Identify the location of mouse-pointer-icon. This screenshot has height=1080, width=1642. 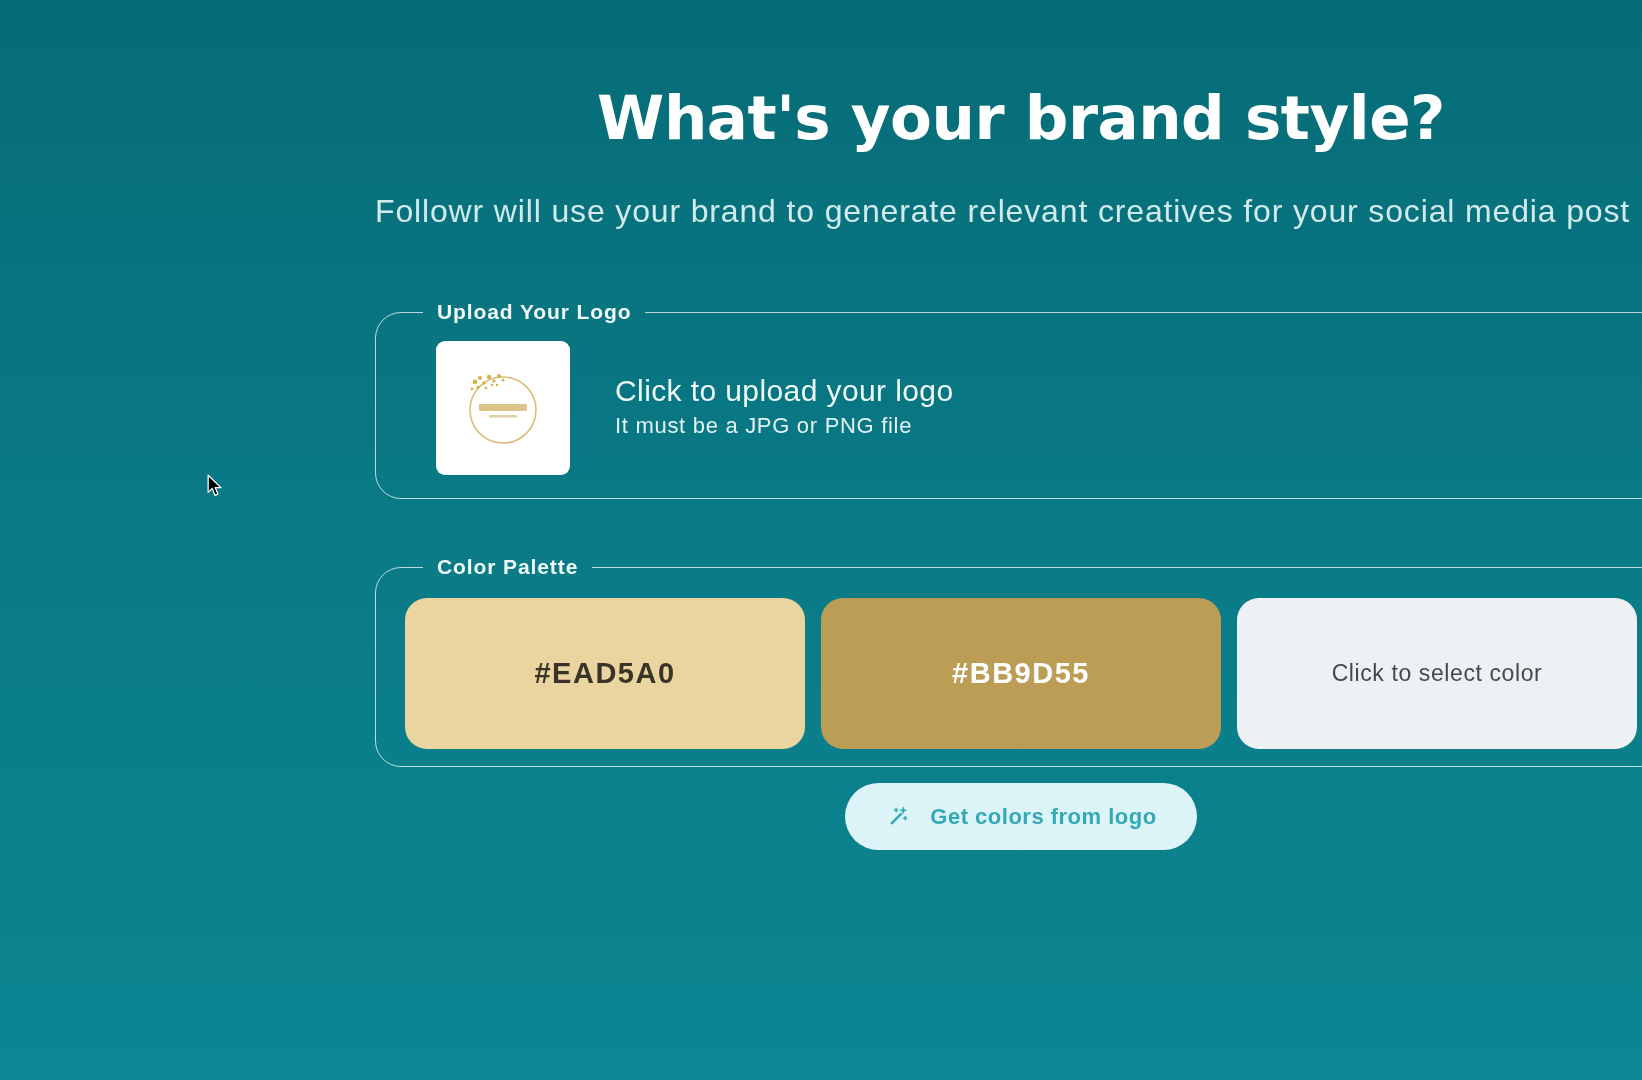
(215, 485).